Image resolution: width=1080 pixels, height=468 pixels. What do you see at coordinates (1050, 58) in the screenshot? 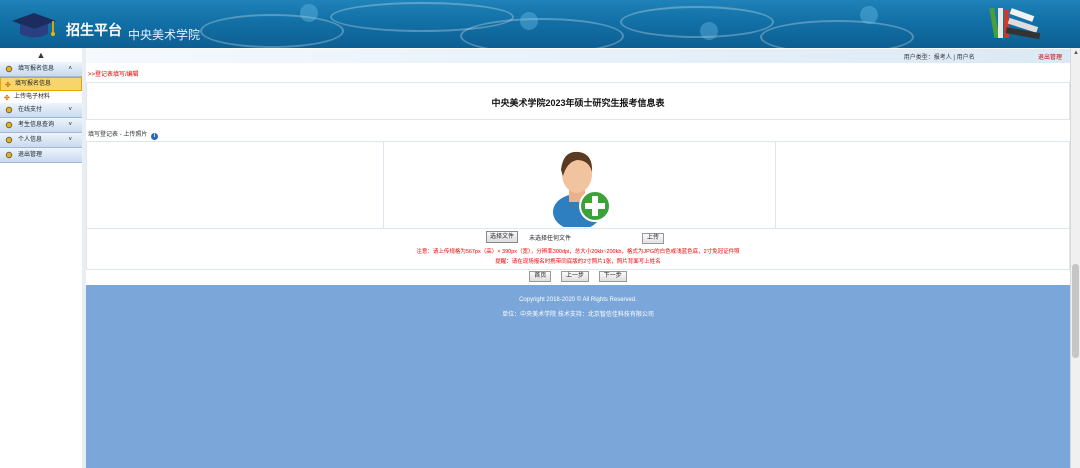
I see `logout-link: 退出管理` at bounding box center [1050, 58].